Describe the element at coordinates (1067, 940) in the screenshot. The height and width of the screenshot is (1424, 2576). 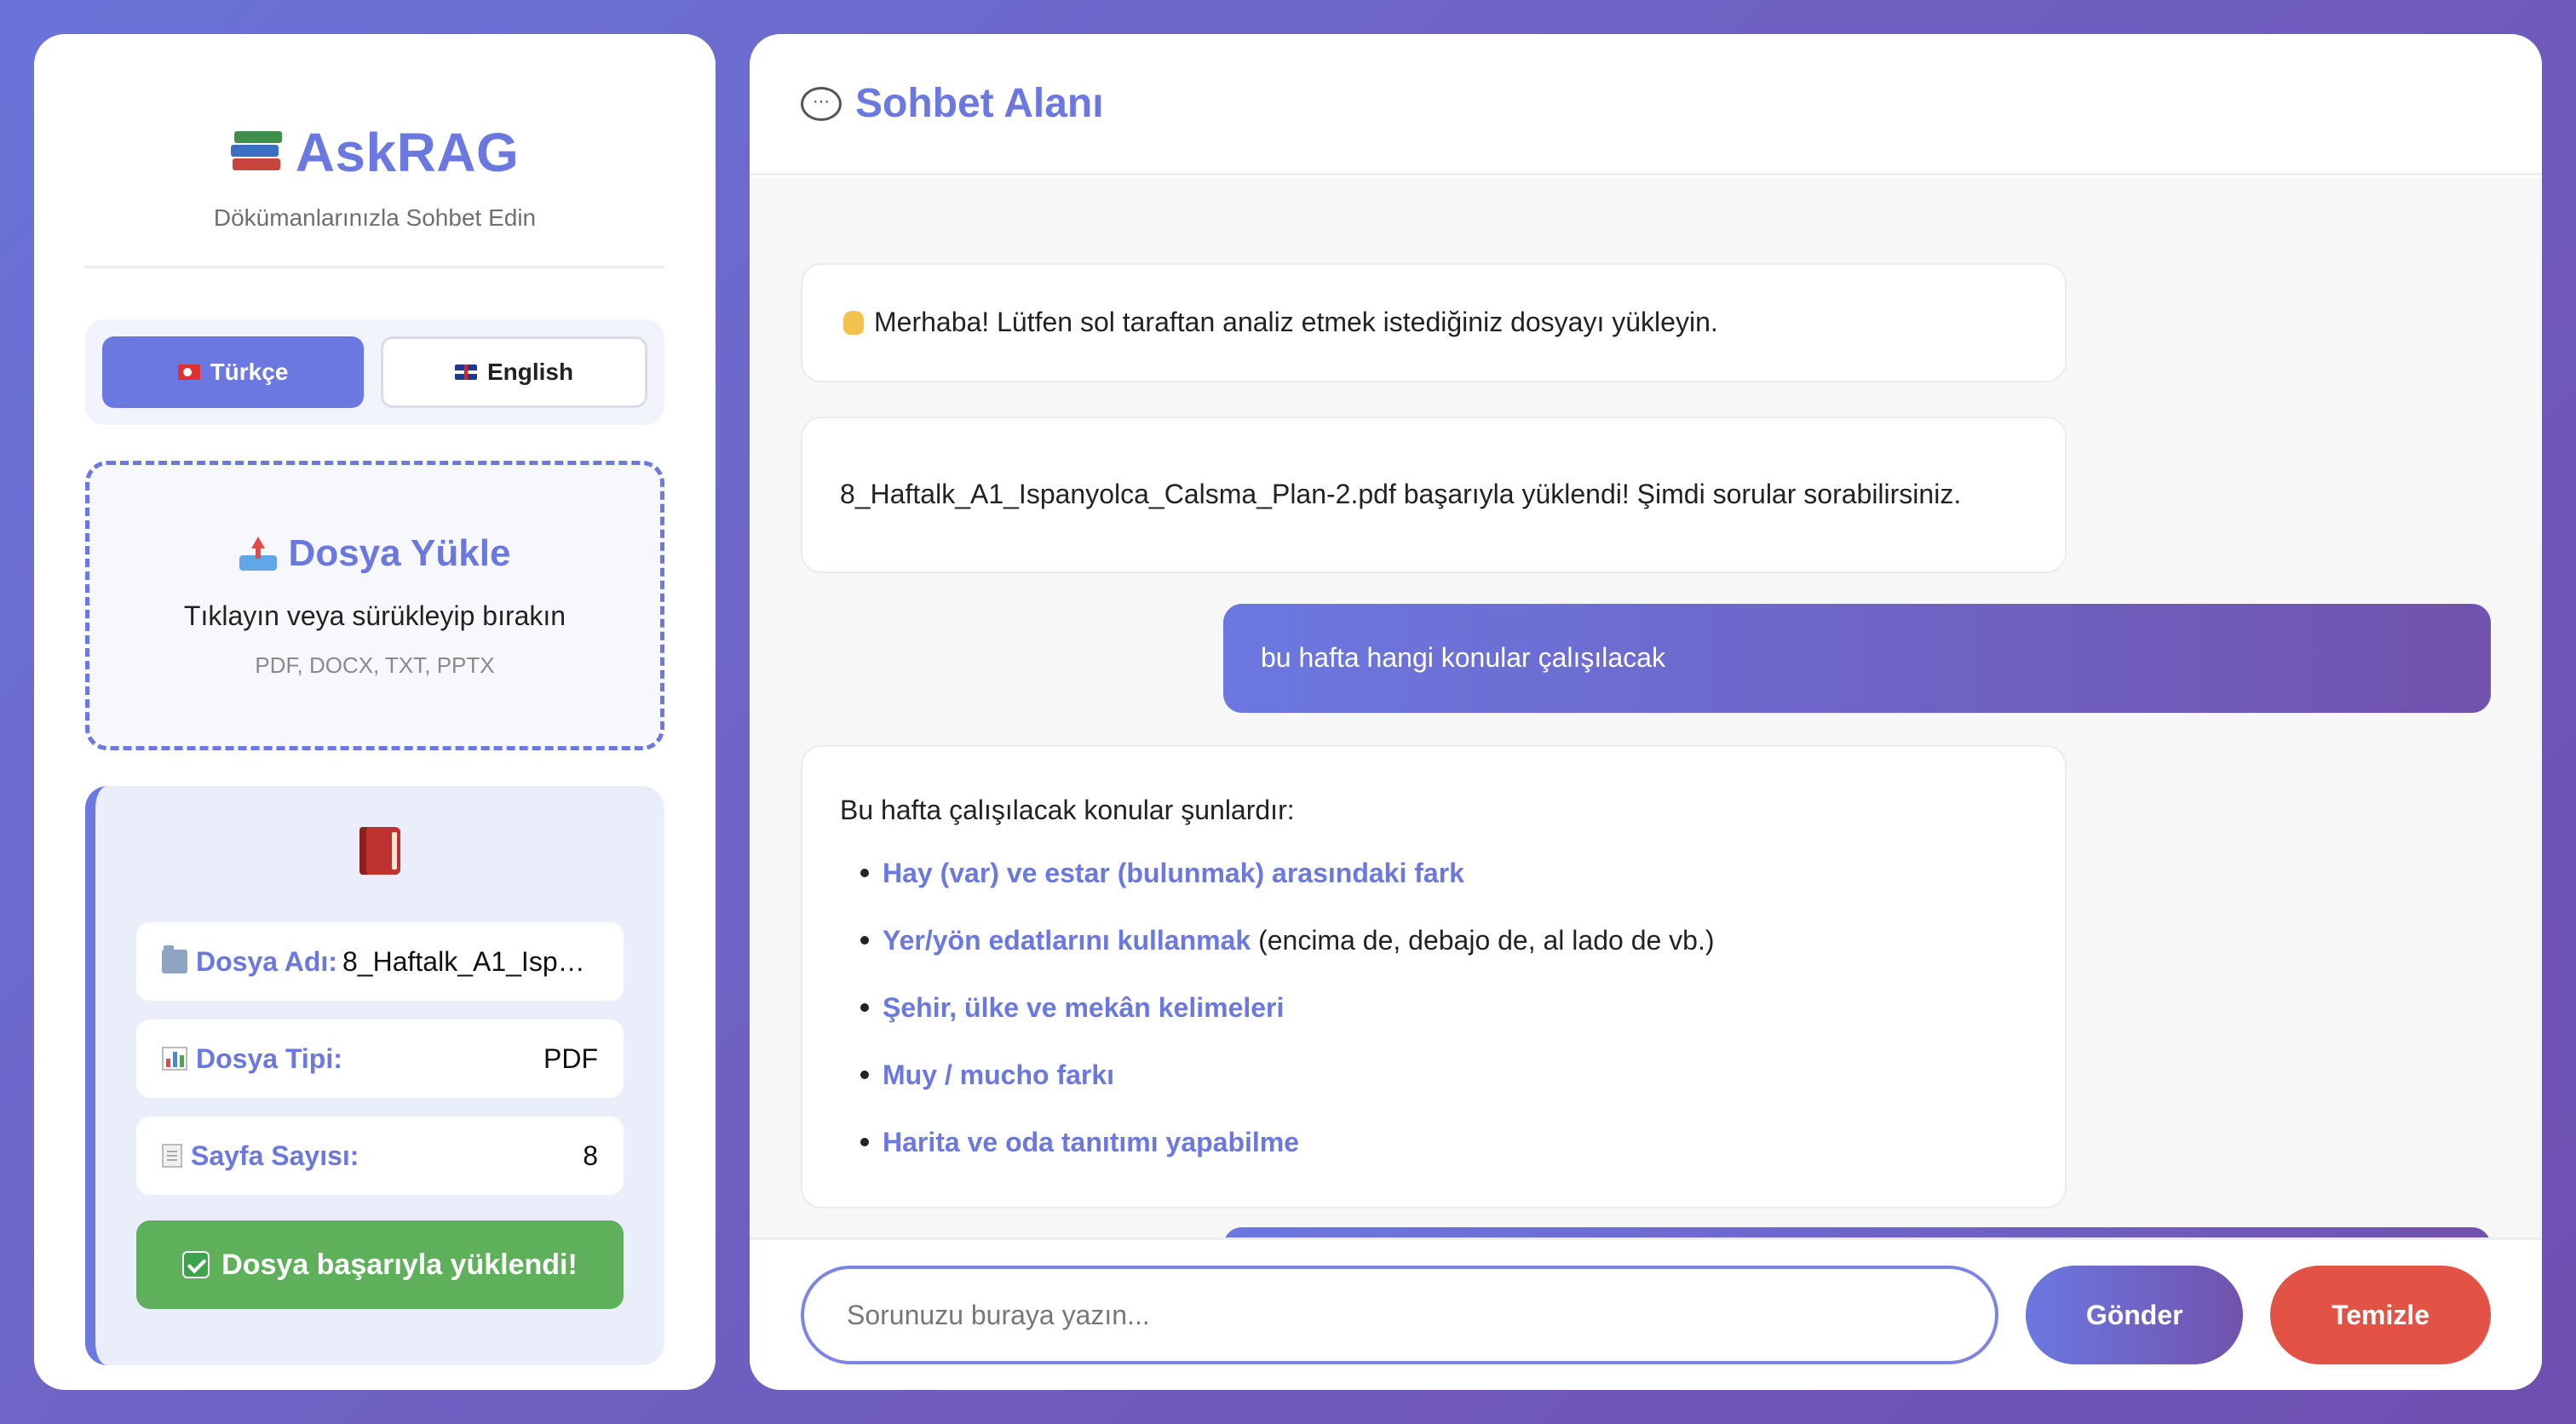
I see `list-item-keyword: Yer/yön edatlarını kullanmak` at that location.